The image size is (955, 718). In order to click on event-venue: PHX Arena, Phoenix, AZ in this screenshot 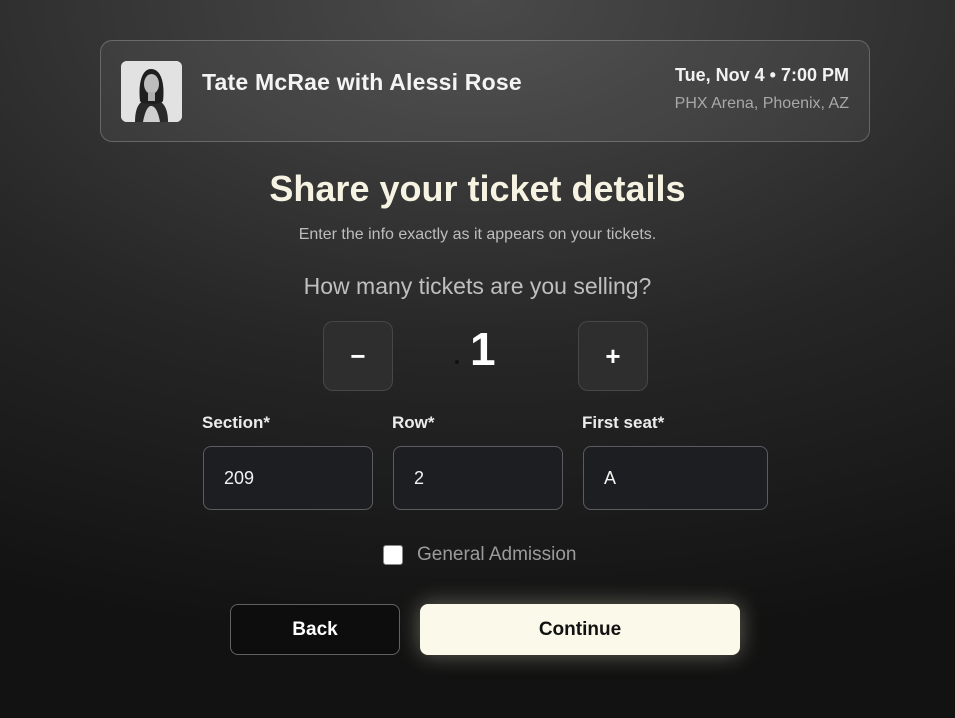, I will do `click(761, 103)`.